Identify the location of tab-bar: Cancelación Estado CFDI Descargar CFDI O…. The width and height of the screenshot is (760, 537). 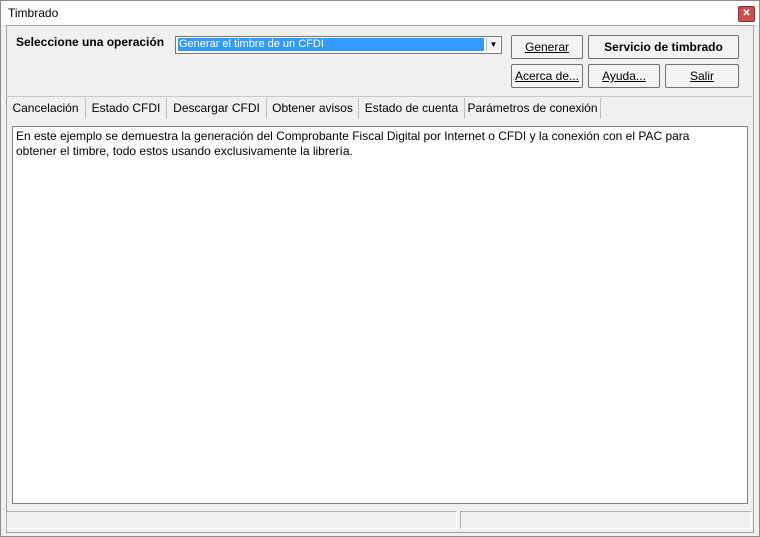
(379, 109).